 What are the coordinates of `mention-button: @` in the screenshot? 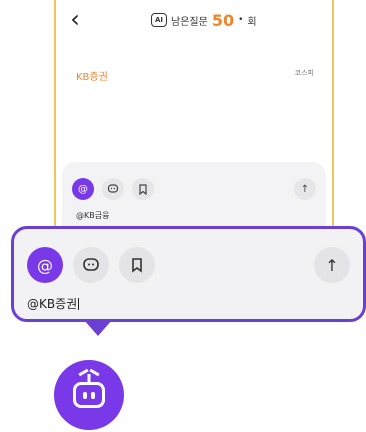 It's located at (45, 265).